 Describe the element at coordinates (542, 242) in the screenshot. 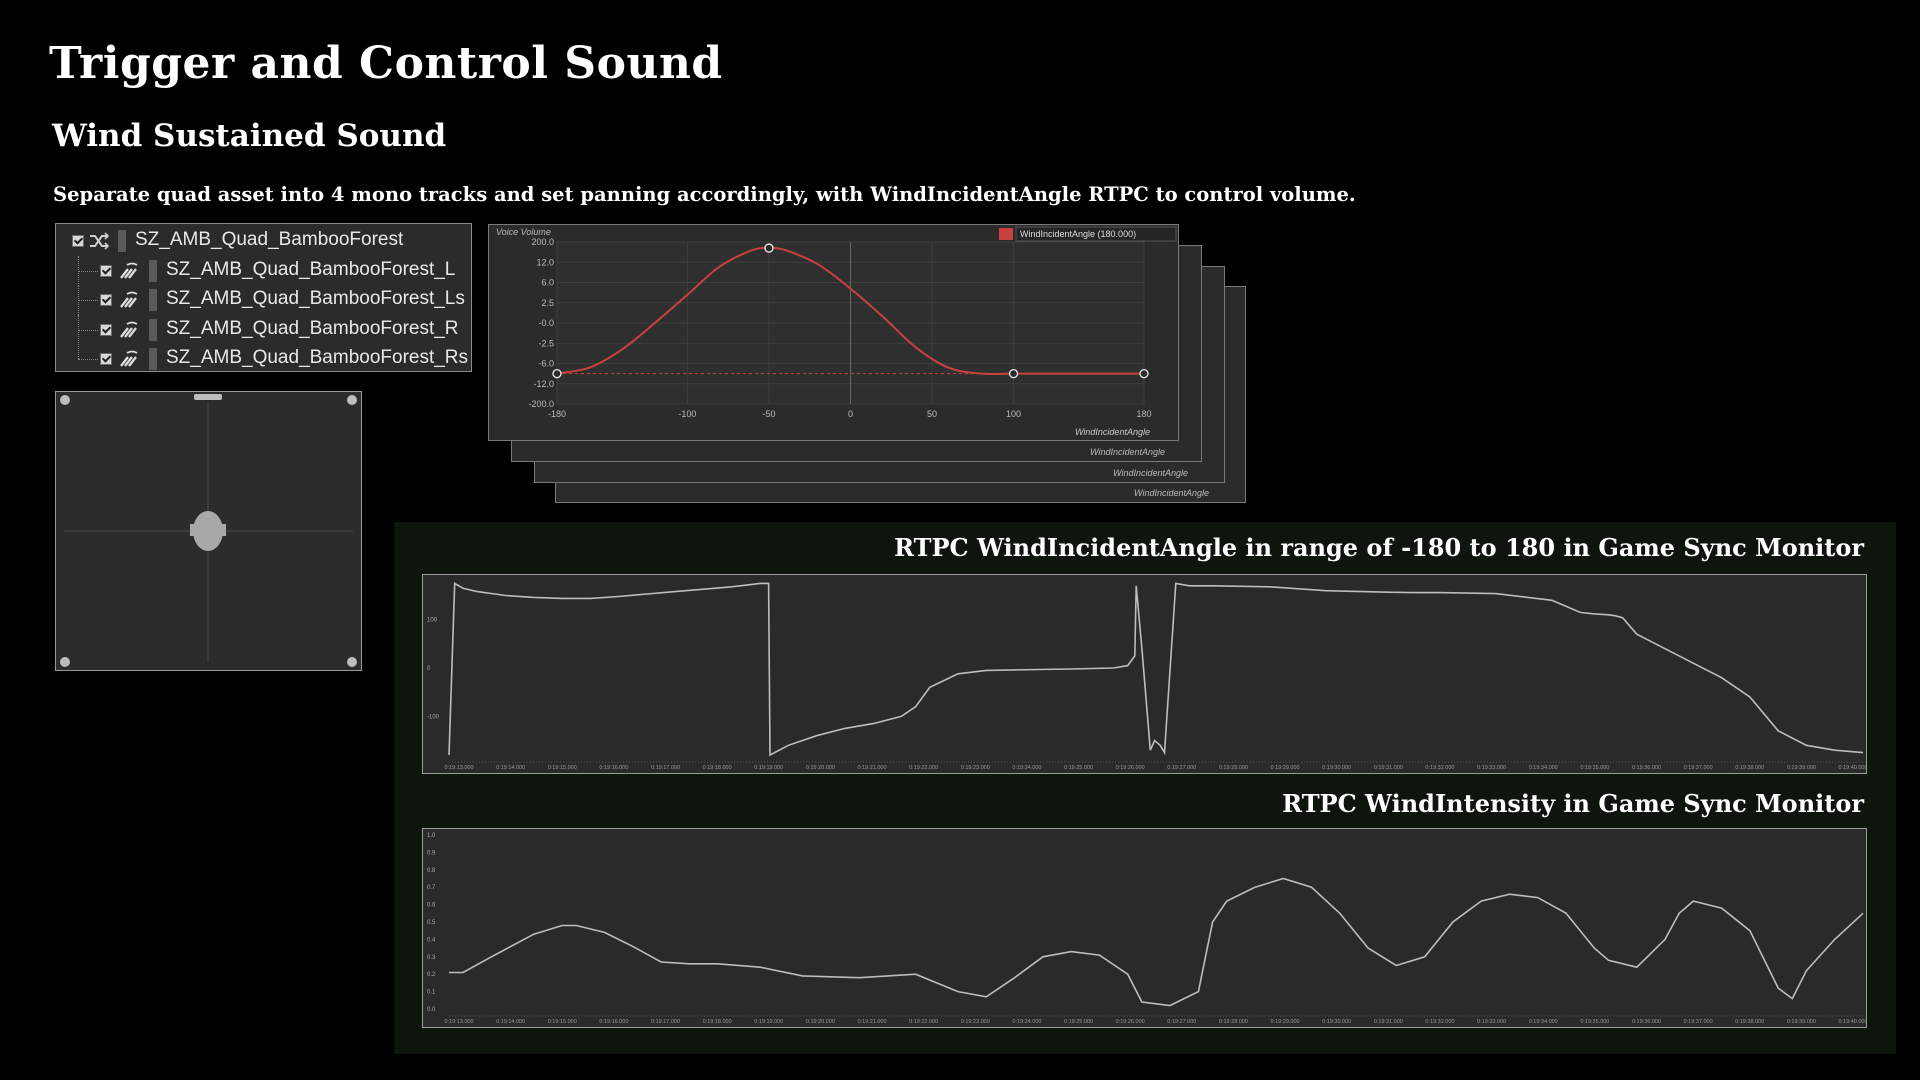

I see `y-tick-label: 200.0` at that location.